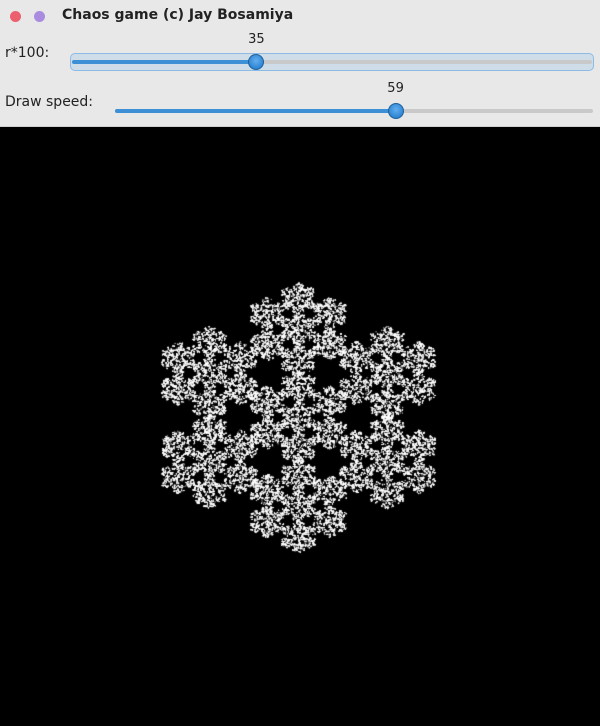 This screenshot has width=600, height=726. Describe the element at coordinates (354, 101) in the screenshot. I see `speed-slider: 59` at that location.